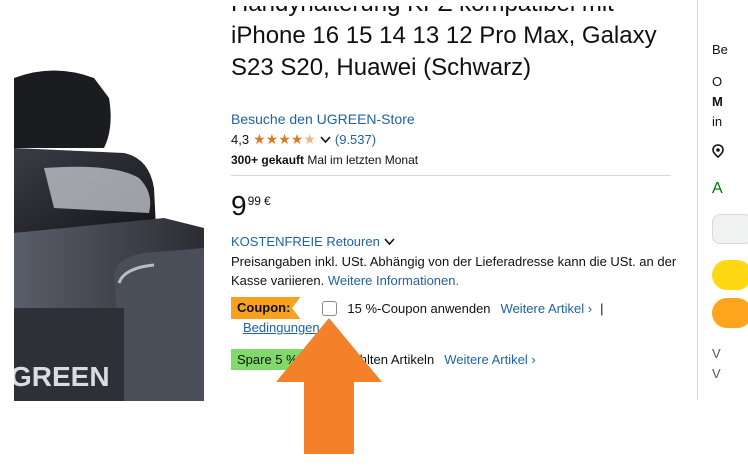 This screenshot has width=748, height=474. Describe the element at coordinates (697, 200) in the screenshot. I see `right-column-border` at that location.